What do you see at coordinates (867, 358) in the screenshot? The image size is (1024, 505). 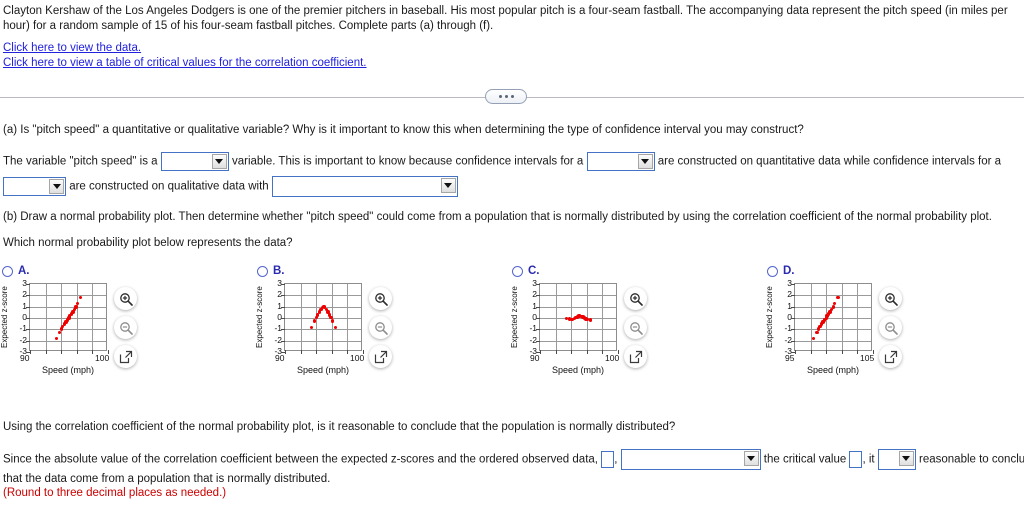 I see `x-tick-label: 105` at bounding box center [867, 358].